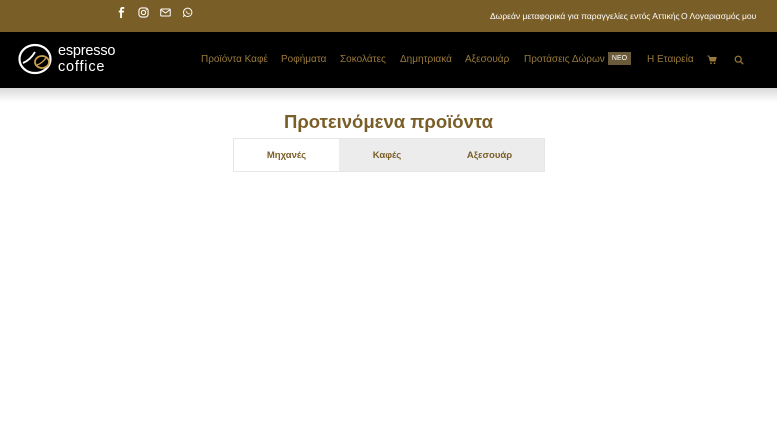 This screenshot has height=423, width=777. What do you see at coordinates (388, 95) in the screenshot?
I see `header-shadow` at bounding box center [388, 95].